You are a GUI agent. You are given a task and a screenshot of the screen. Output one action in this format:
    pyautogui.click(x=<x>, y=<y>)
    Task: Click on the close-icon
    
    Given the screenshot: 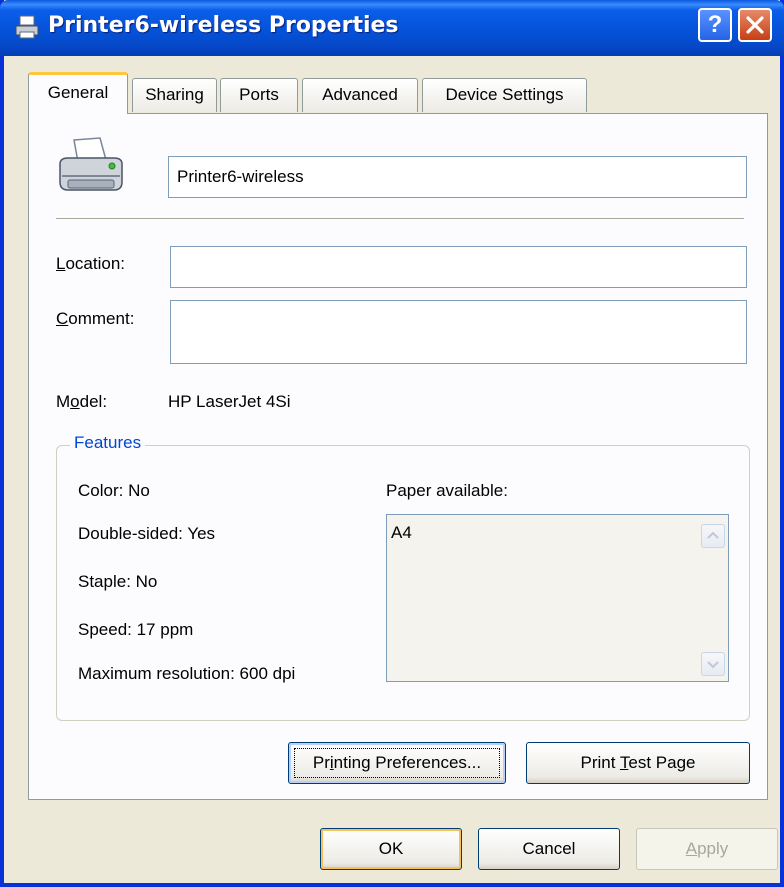 What is the action you would take?
    pyautogui.click(x=755, y=25)
    